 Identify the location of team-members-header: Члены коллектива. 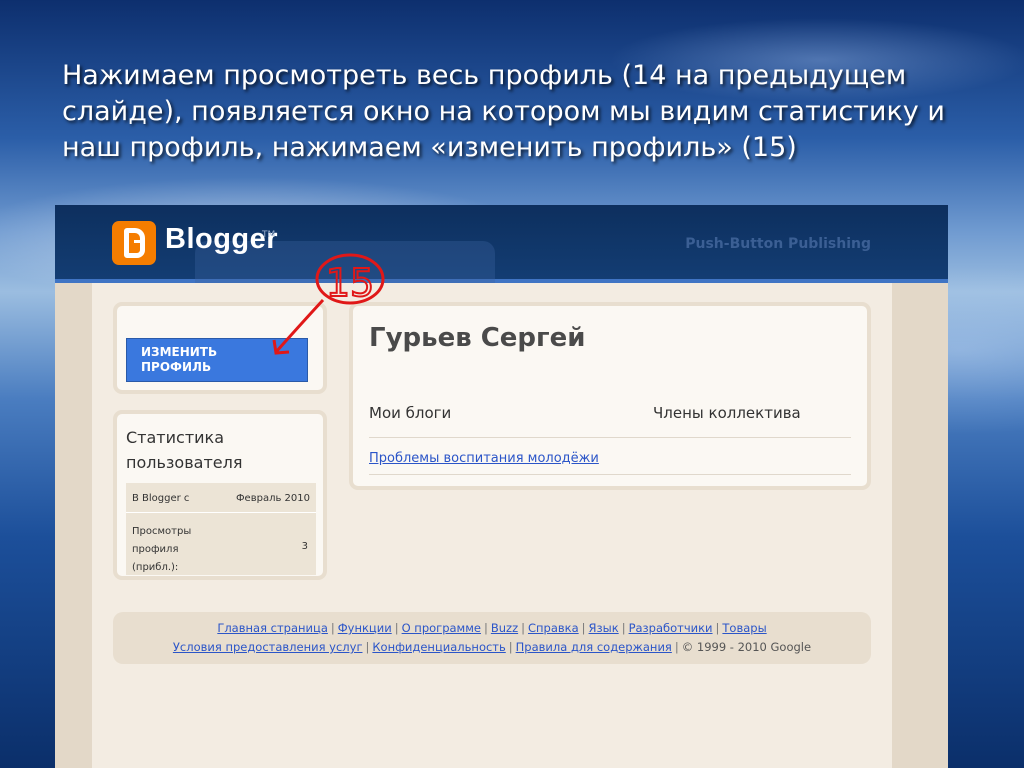
(727, 413).